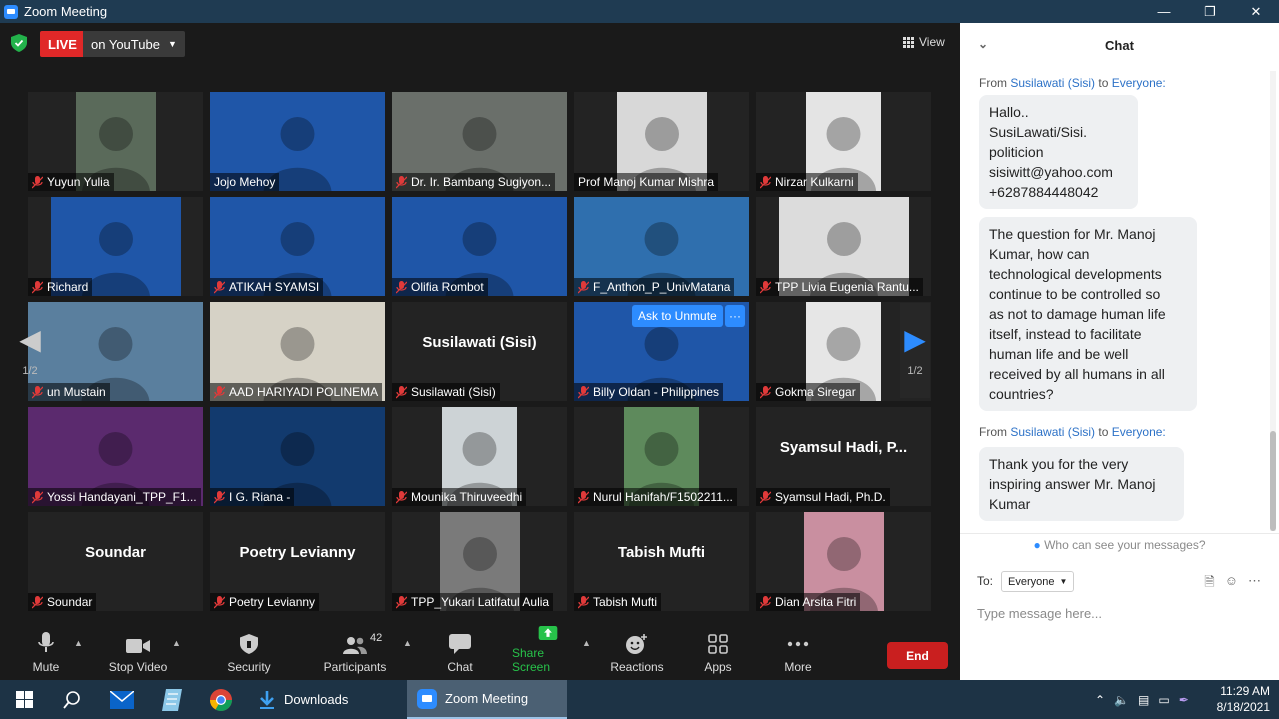 The image size is (1279, 719). Describe the element at coordinates (1209, 584) in the screenshot. I see `file-icon: 🗎` at that location.